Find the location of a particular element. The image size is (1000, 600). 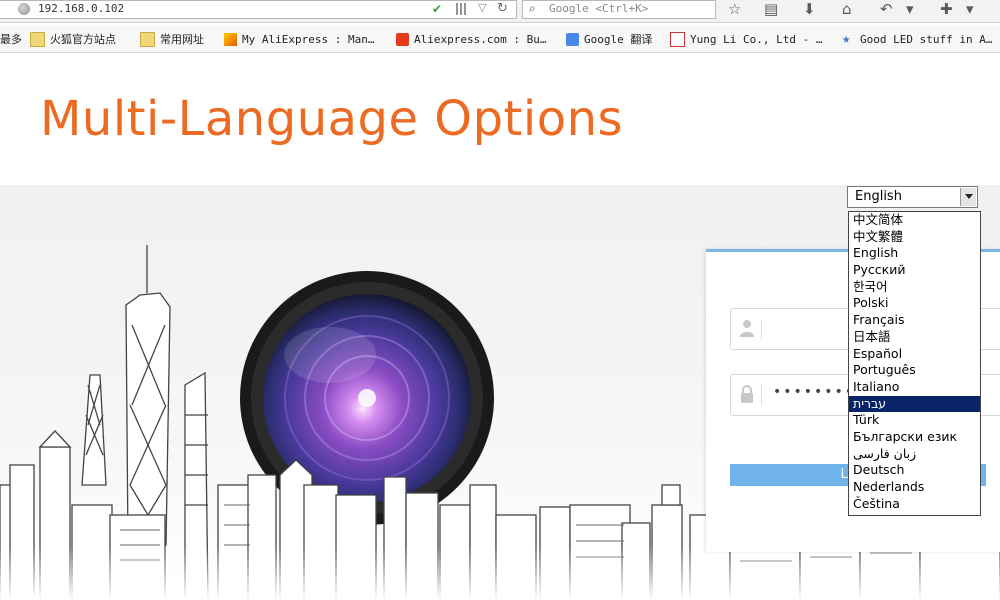

aliexpress-icon is located at coordinates (230, 39).